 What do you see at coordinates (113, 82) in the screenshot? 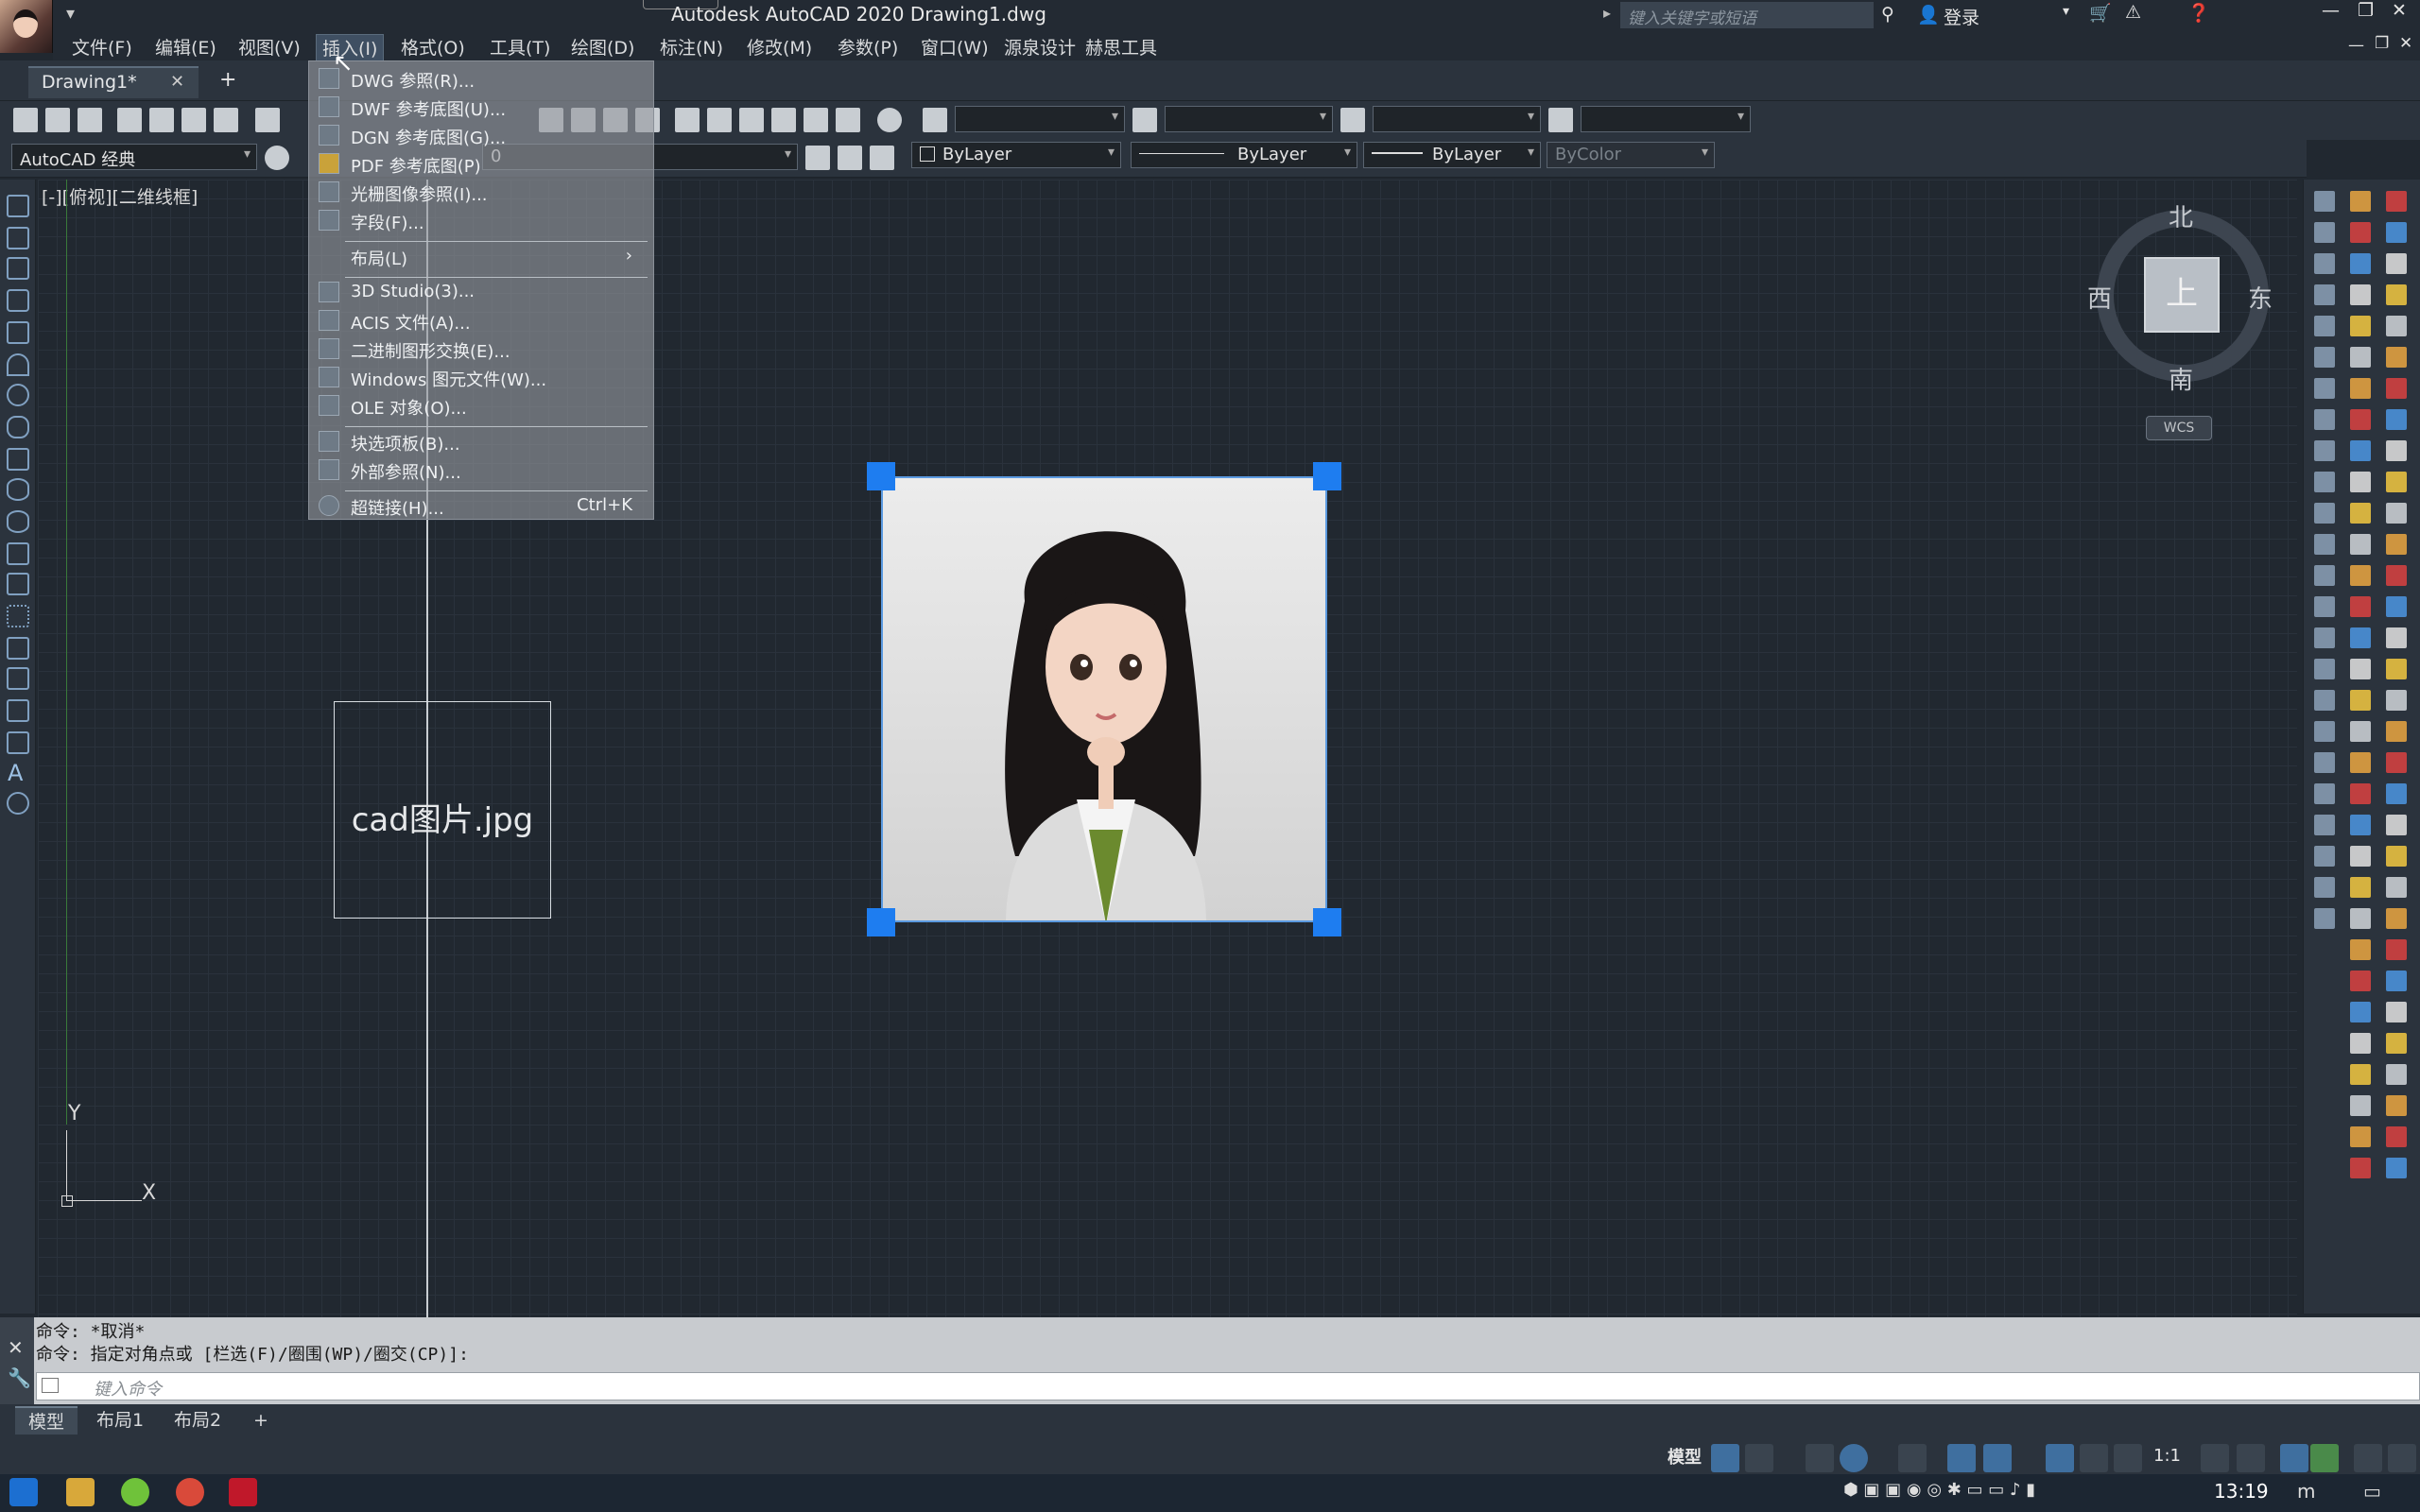
I see `tab-drawing1: Drawing1* ✕` at bounding box center [113, 82].